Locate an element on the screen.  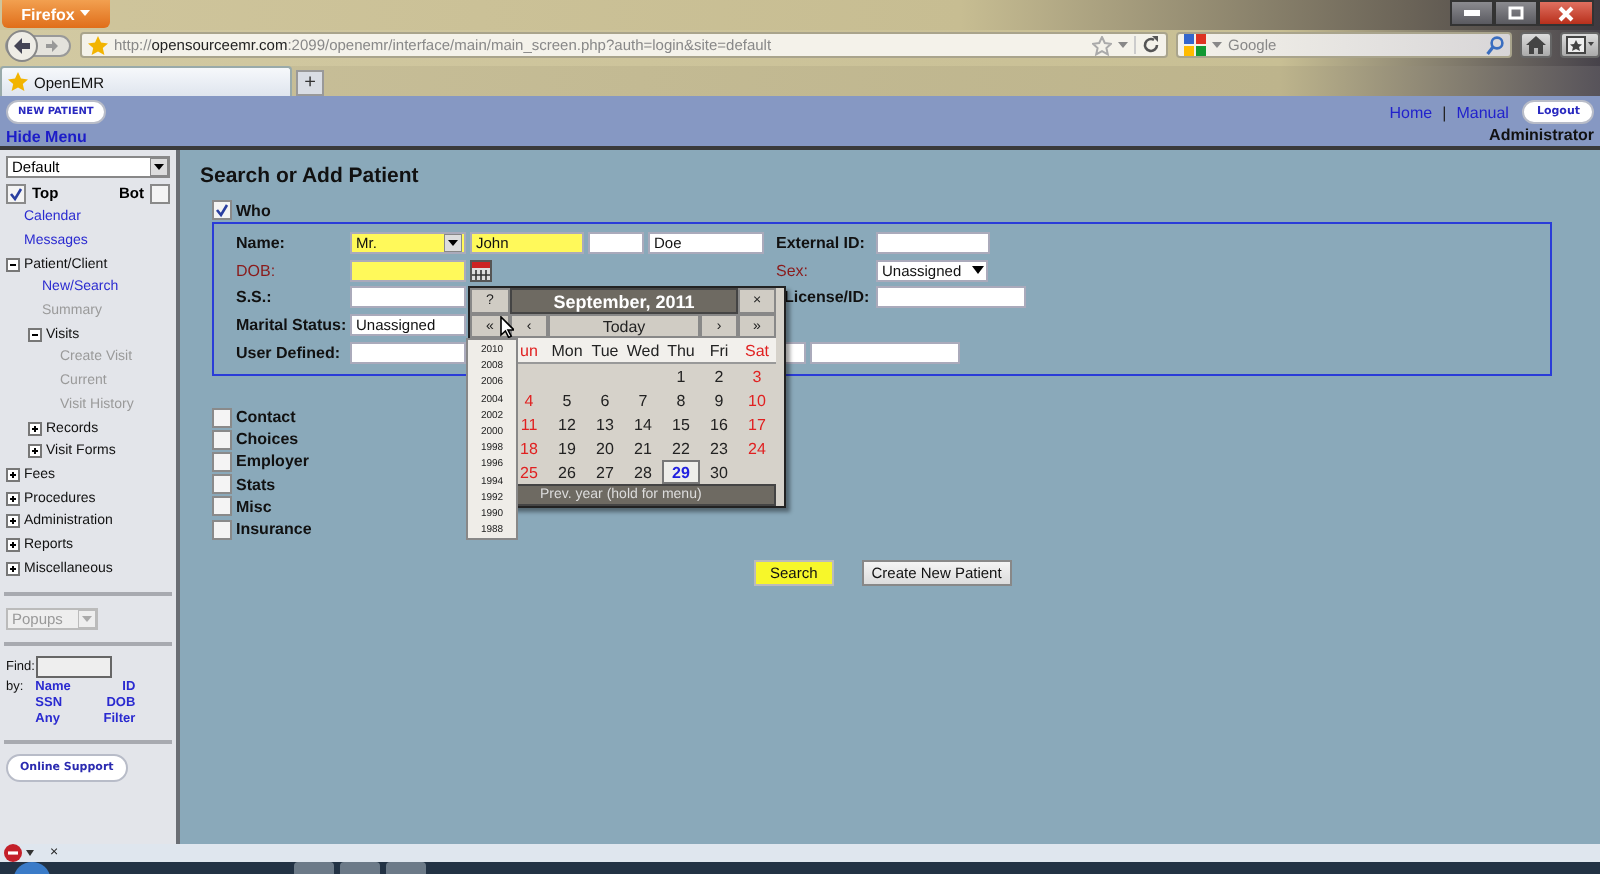
calendar-day: 15 is located at coordinates (681, 424).